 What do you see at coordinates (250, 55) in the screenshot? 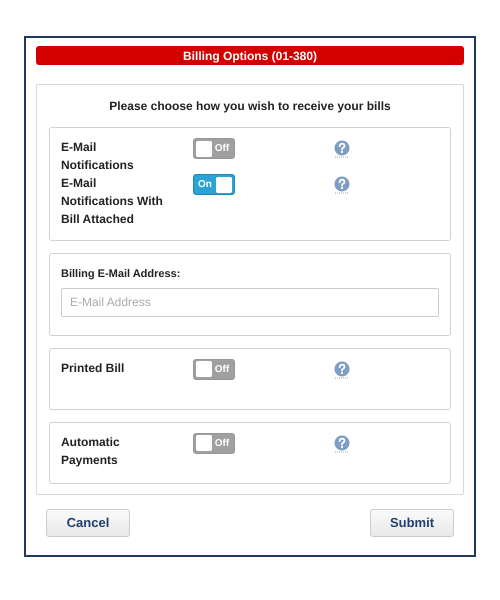
I see `dialog-title: Billing Options (01-380)` at bounding box center [250, 55].